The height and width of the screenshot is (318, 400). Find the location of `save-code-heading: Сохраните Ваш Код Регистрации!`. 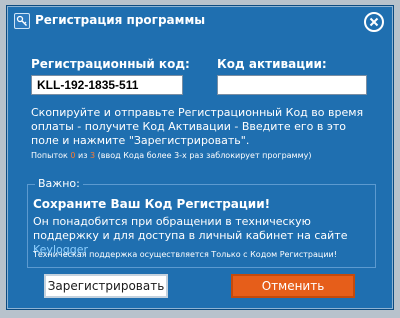

save-code-heading: Сохраните Ваш Код Регистрации! is located at coordinates (152, 204).